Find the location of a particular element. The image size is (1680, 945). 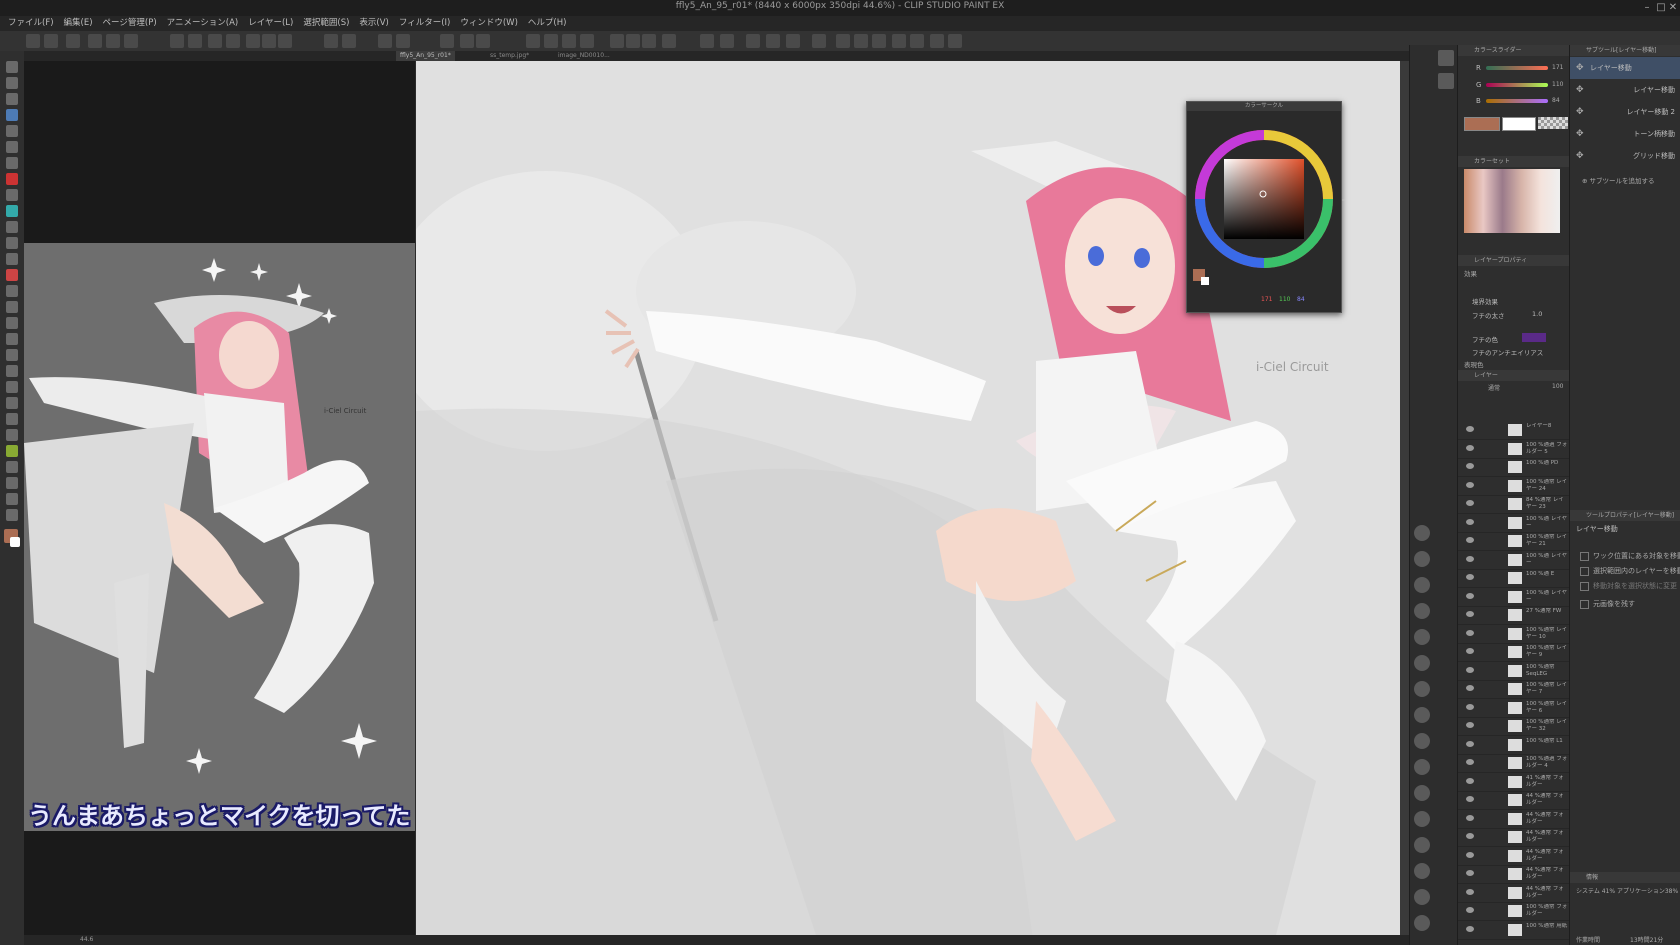

hand-icon is located at coordinates (195, 41).